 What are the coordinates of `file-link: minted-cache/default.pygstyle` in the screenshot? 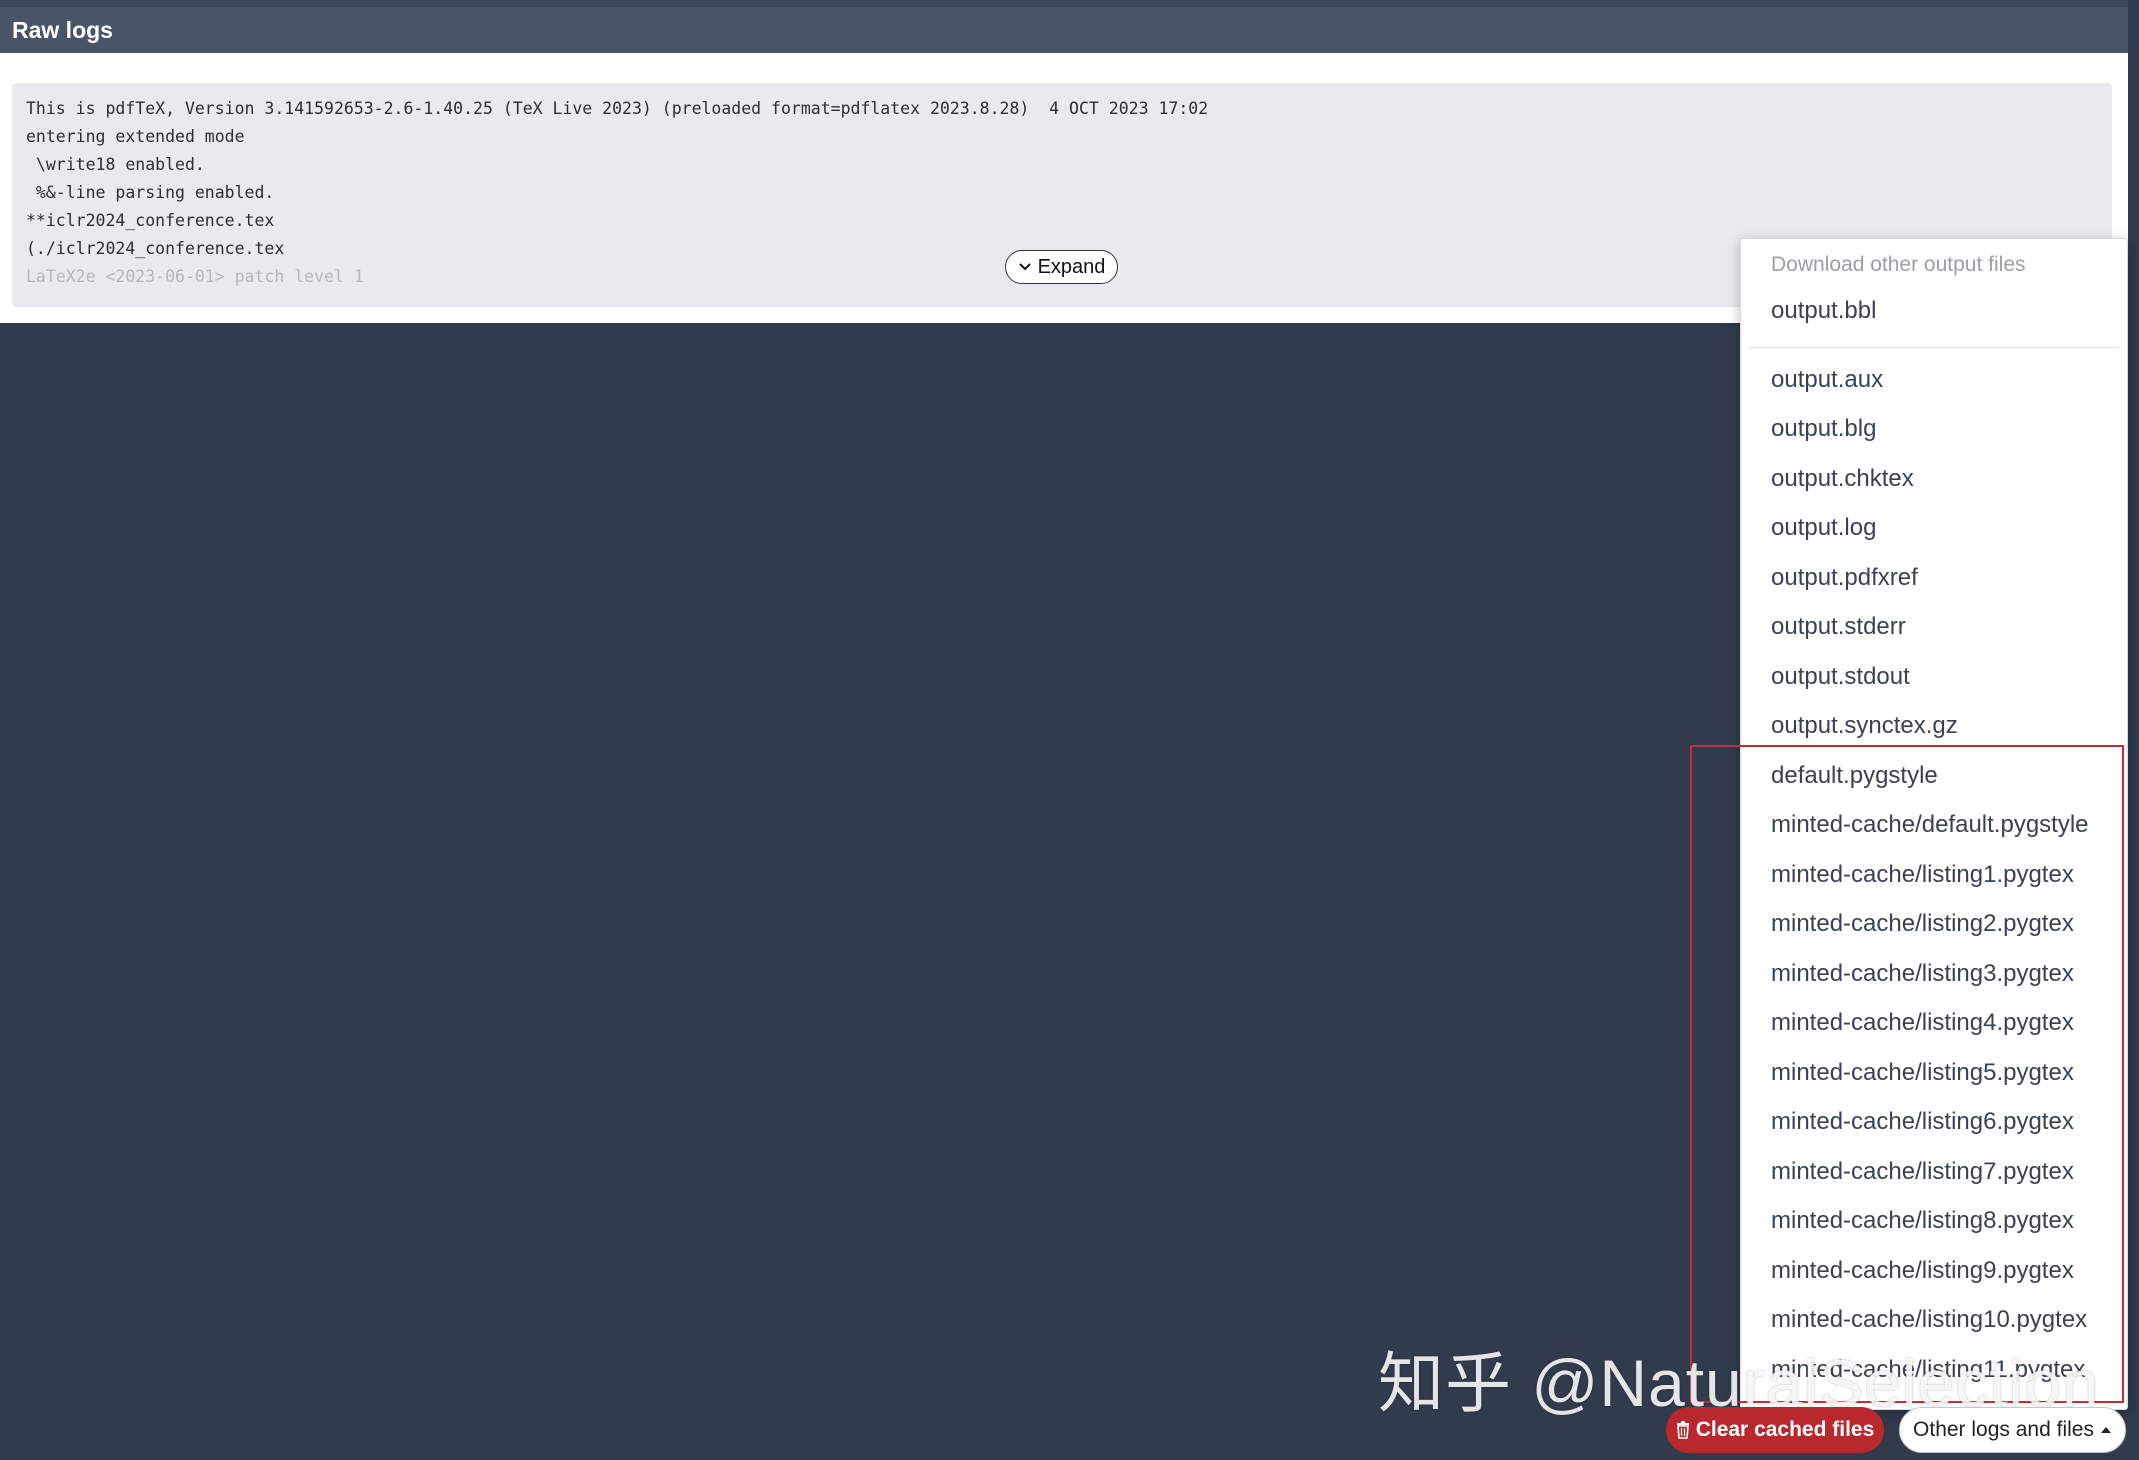 It's located at (1930, 825).